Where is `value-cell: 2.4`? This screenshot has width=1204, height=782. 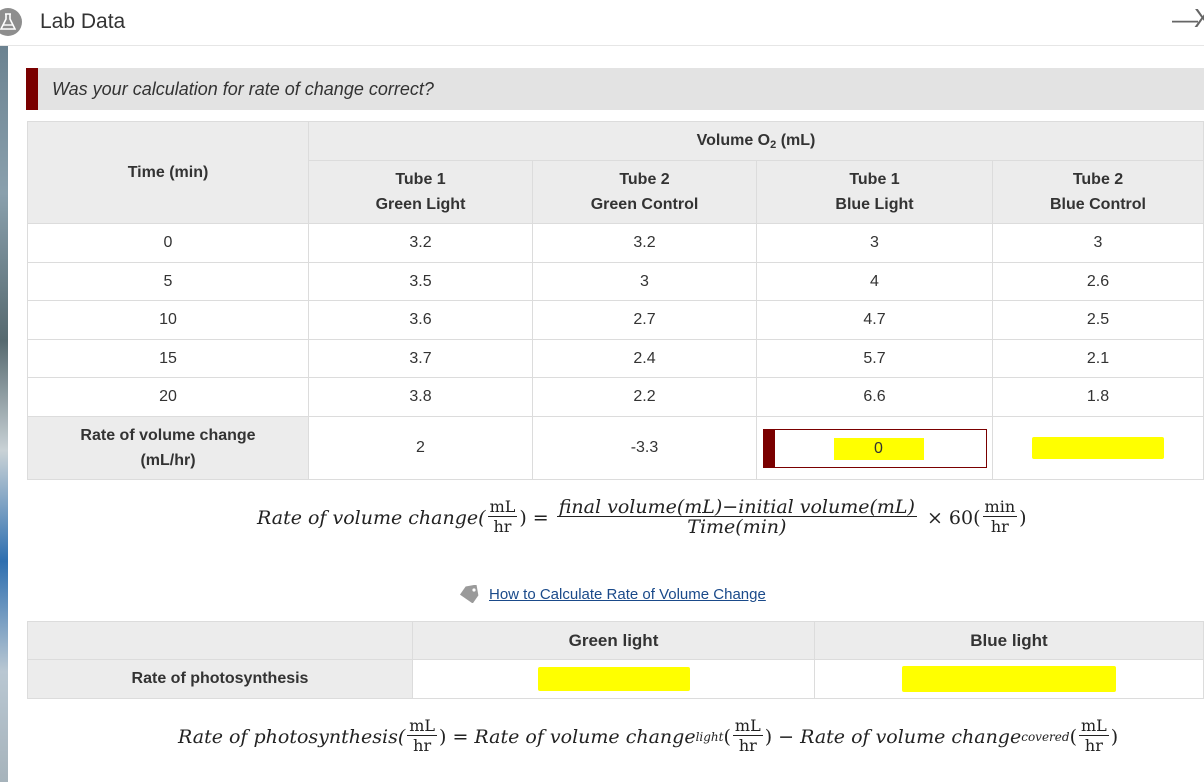 value-cell: 2.4 is located at coordinates (644, 358).